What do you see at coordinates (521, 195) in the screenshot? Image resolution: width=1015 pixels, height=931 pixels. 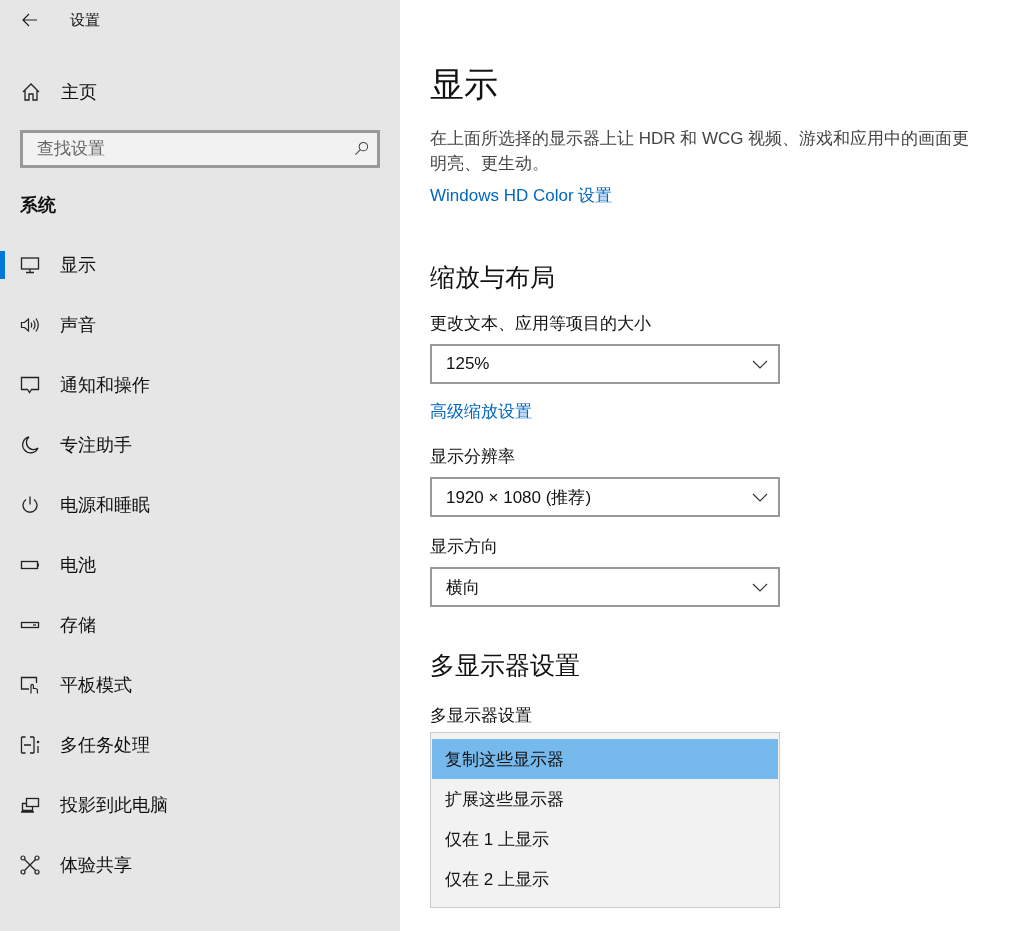 I see `hdr-link: Windows HD Color 设置` at bounding box center [521, 195].